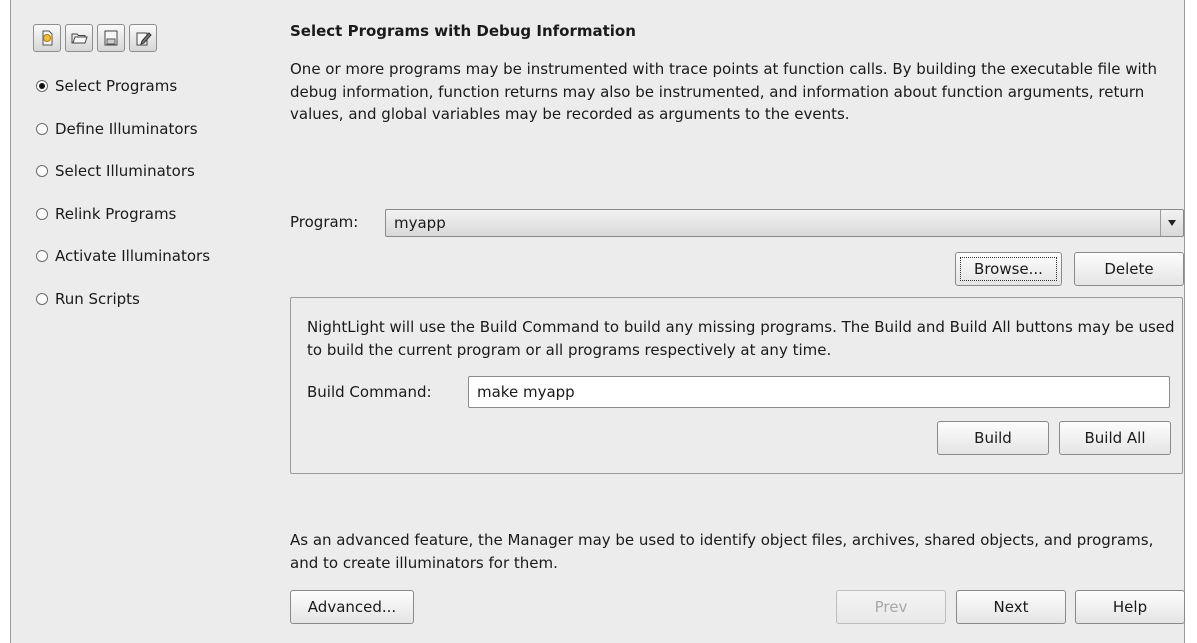  What do you see at coordinates (97, 299) in the screenshot?
I see `nav-item-label: Run Scripts` at bounding box center [97, 299].